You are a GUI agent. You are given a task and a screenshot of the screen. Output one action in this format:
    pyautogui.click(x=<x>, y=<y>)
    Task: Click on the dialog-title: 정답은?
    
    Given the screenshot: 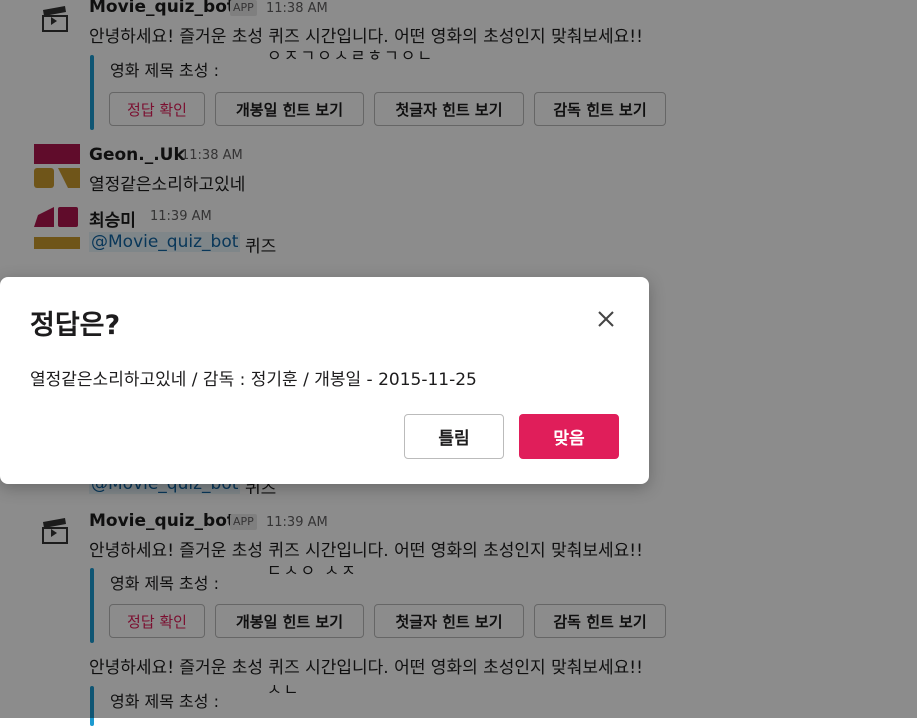 What is the action you would take?
    pyautogui.click(x=75, y=325)
    